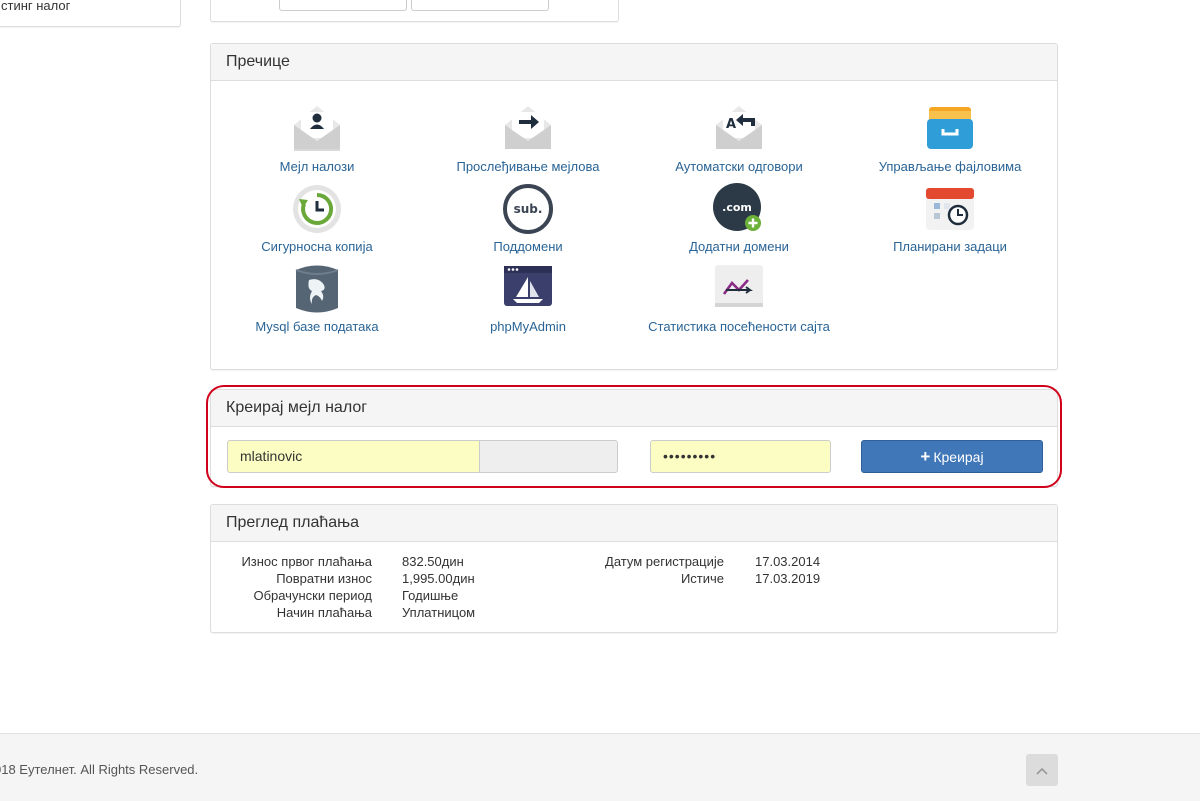  What do you see at coordinates (739, 127) in the screenshot?
I see `envelope-autoreply-icon: A` at bounding box center [739, 127].